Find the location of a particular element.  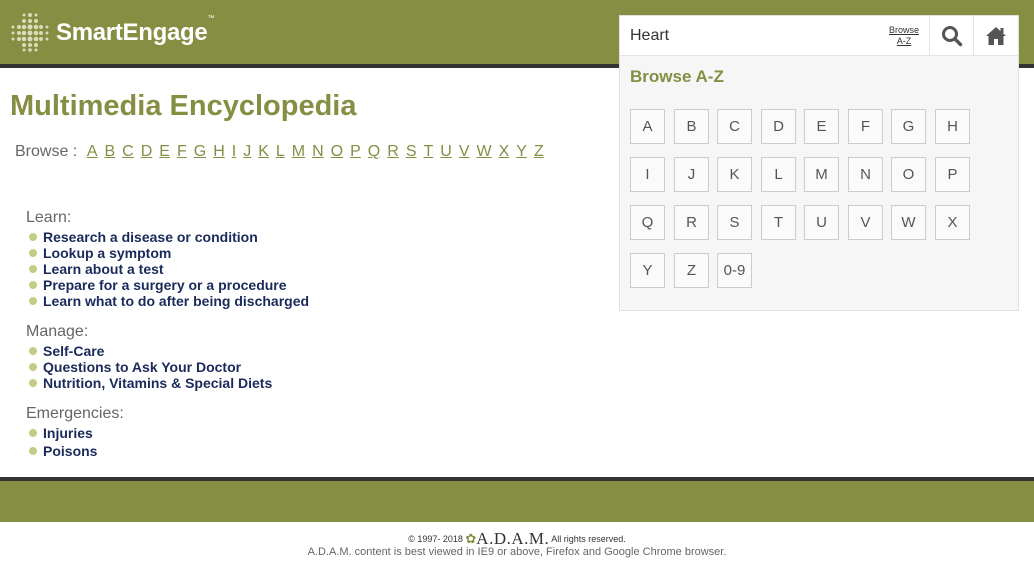

link-after-discharge: Learn what to do after being discharged is located at coordinates (167, 301).